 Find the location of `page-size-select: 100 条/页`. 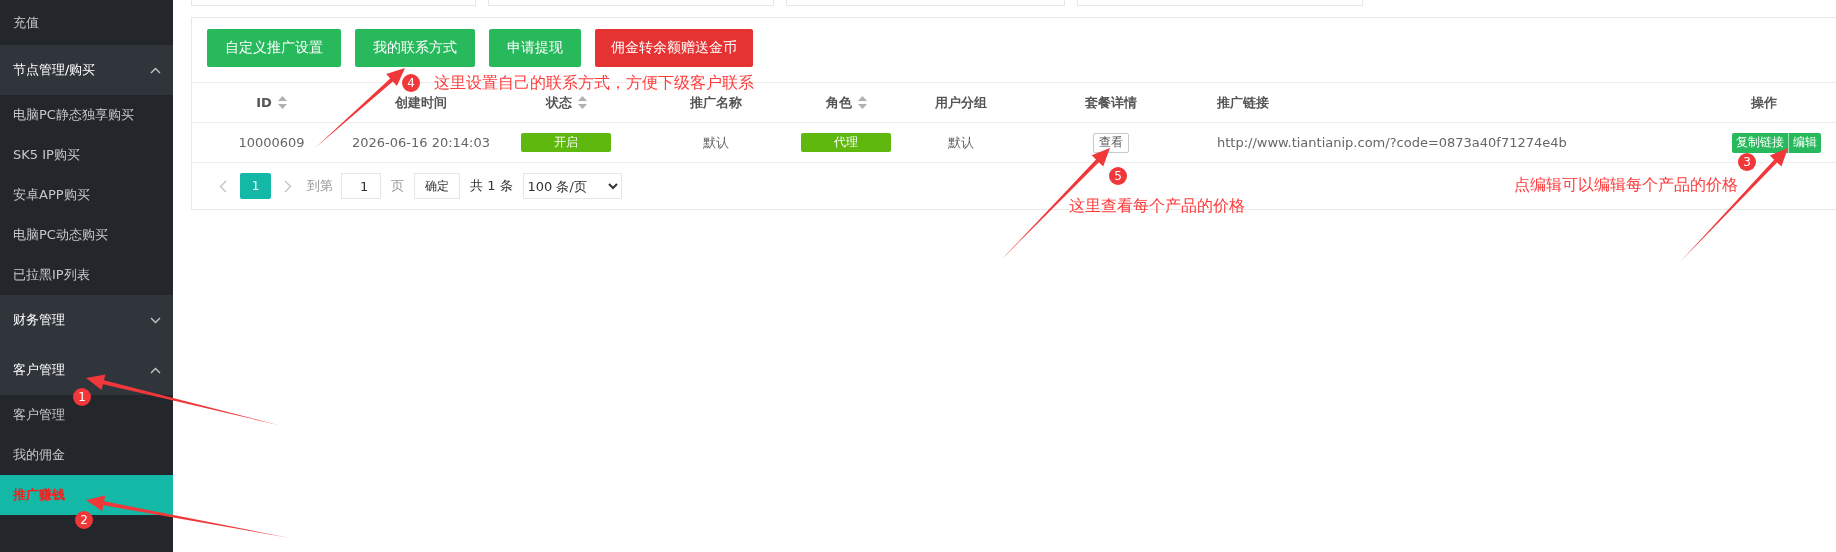

page-size-select: 100 条/页 is located at coordinates (572, 186).